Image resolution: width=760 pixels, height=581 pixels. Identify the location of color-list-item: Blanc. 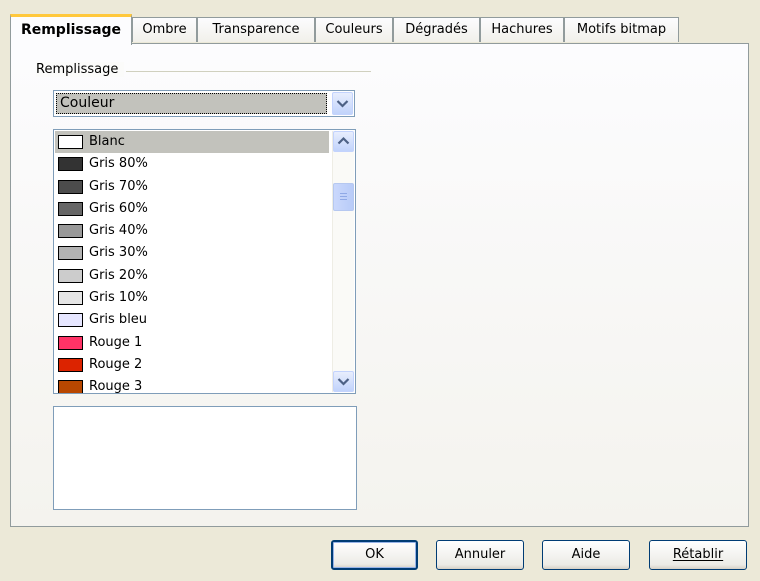
(192, 142).